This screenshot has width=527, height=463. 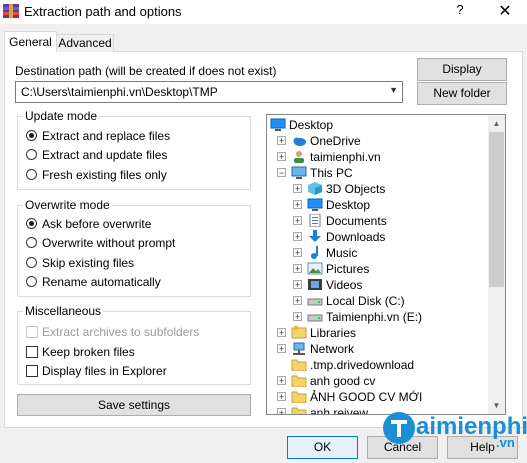 What do you see at coordinates (315, 284) in the screenshot?
I see `videos-icon` at bounding box center [315, 284].